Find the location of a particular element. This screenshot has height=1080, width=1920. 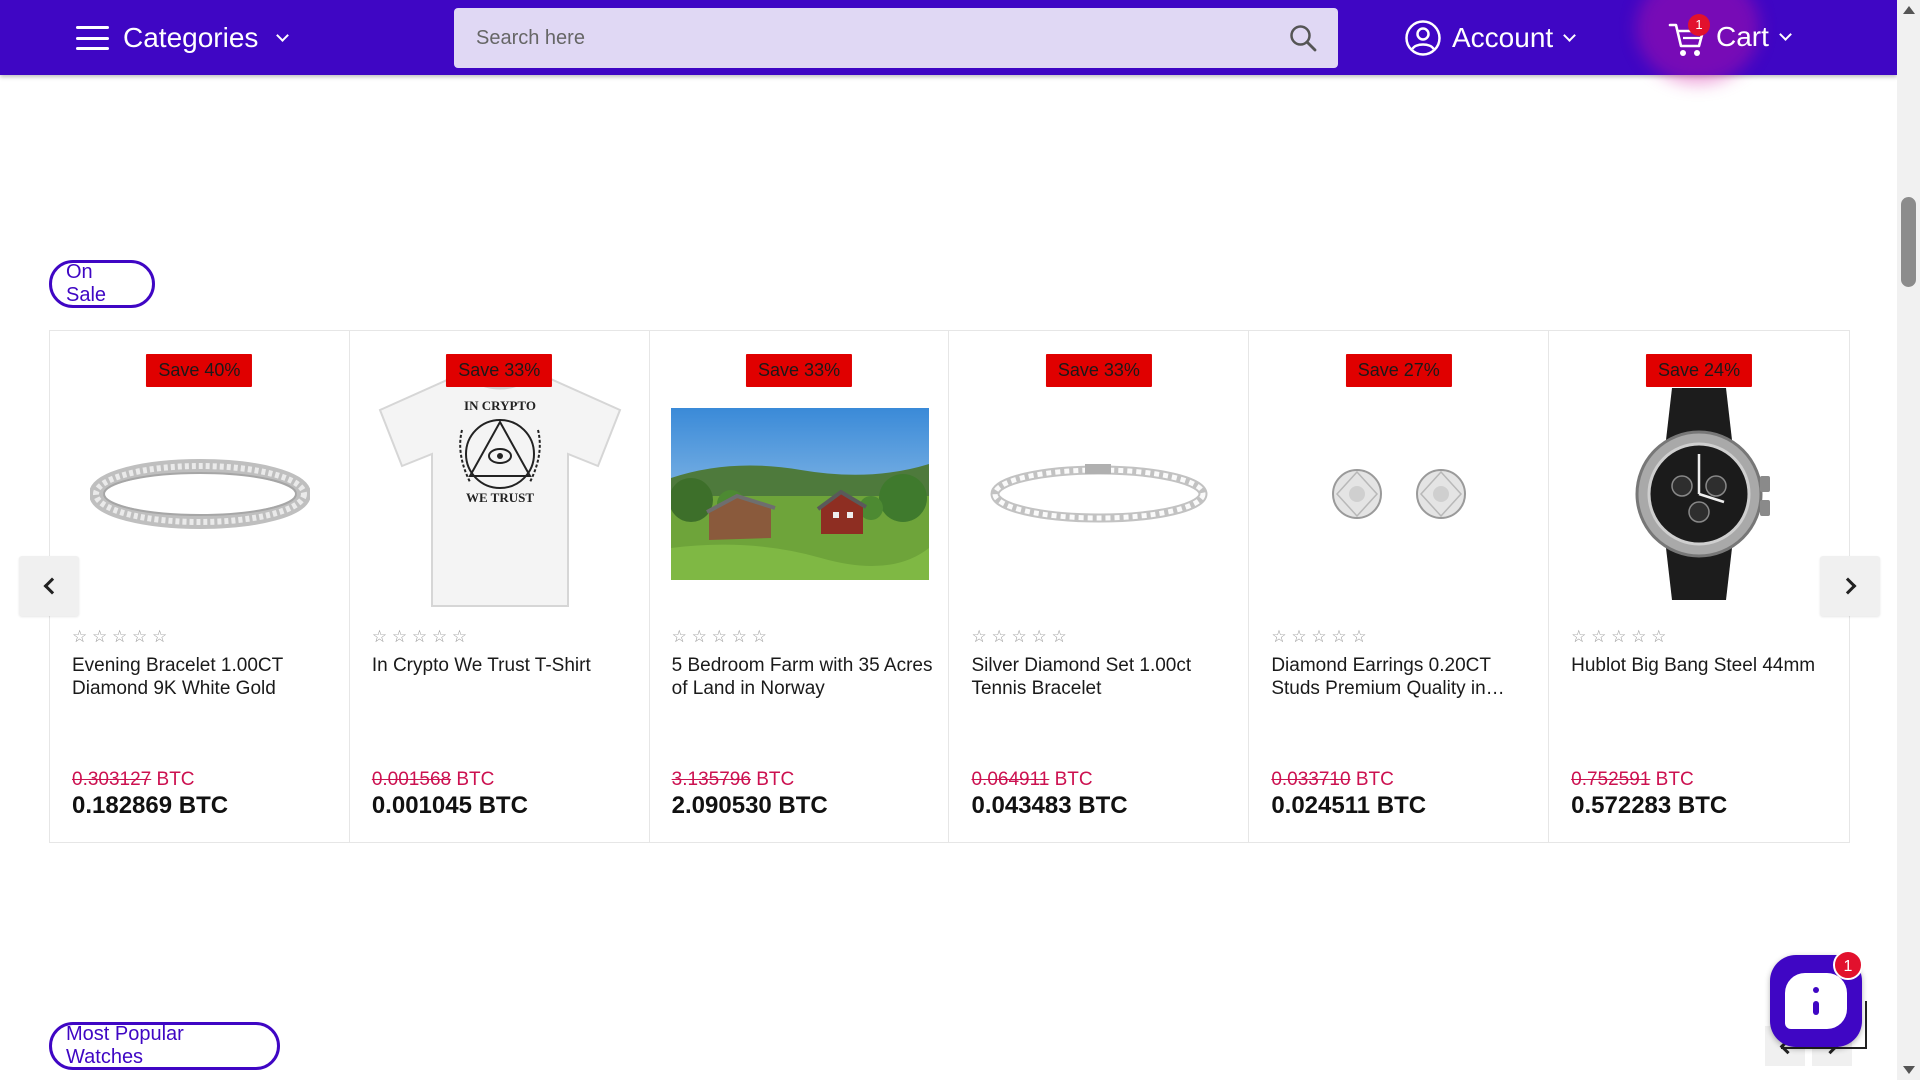

cart-label: Cart is located at coordinates (1742, 36).